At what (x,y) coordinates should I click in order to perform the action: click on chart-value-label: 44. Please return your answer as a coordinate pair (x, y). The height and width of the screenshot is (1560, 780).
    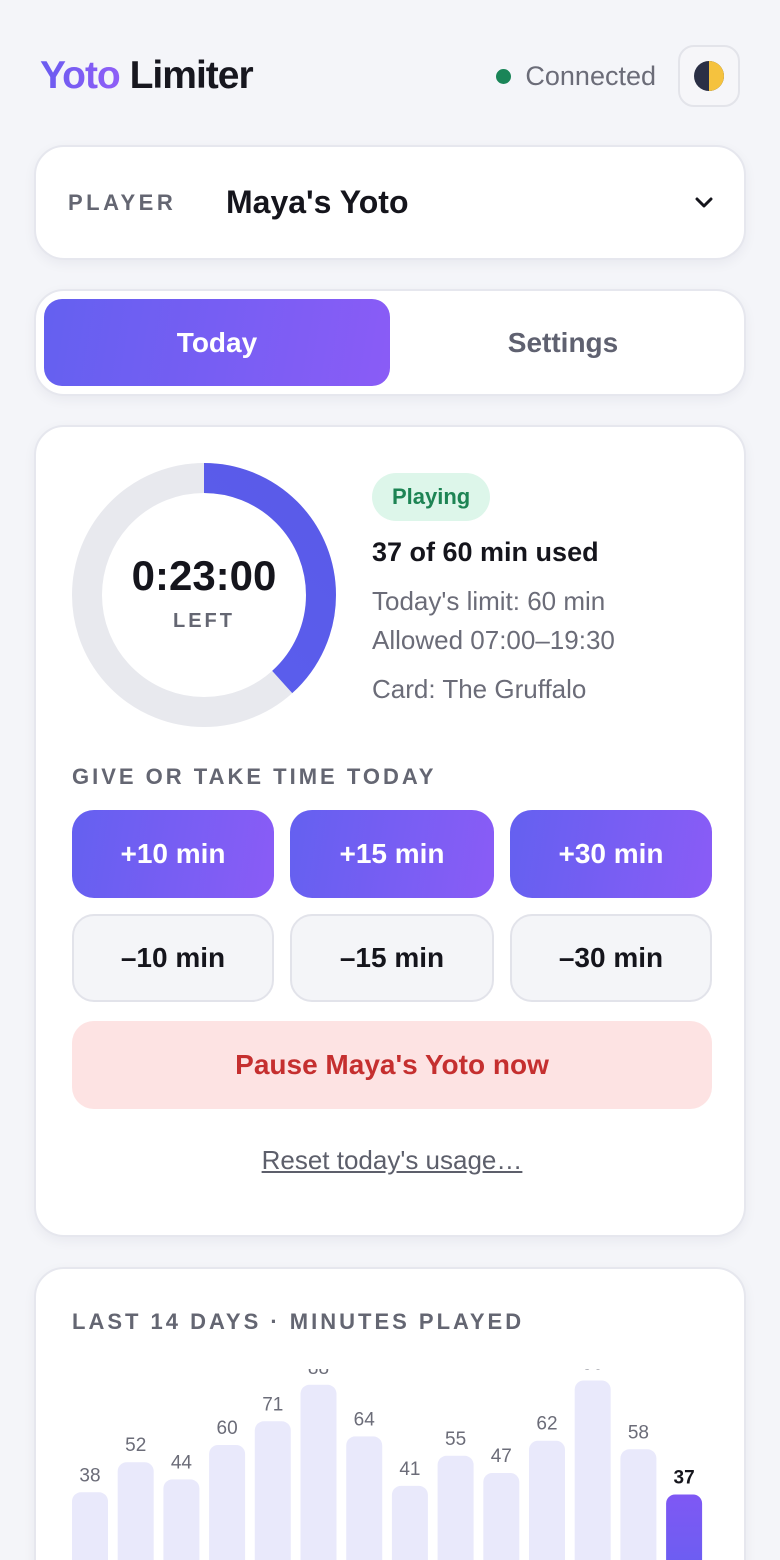
    Looking at the image, I should click on (182, 1462).